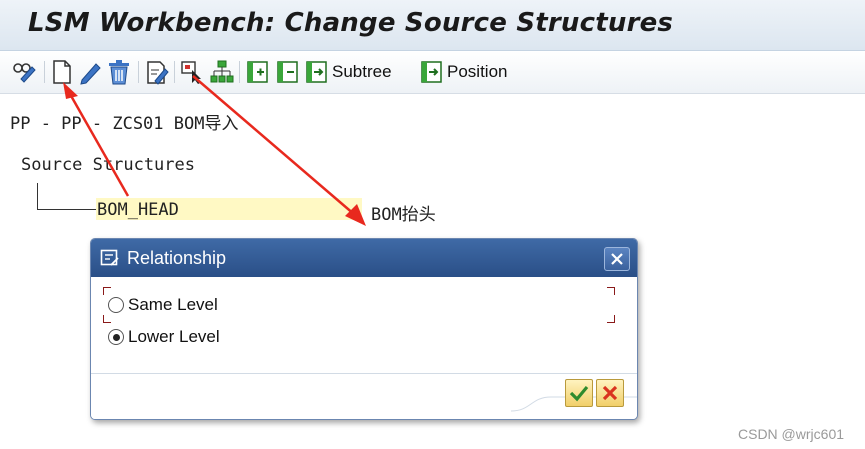  I want to click on expand-button, so click(258, 72).